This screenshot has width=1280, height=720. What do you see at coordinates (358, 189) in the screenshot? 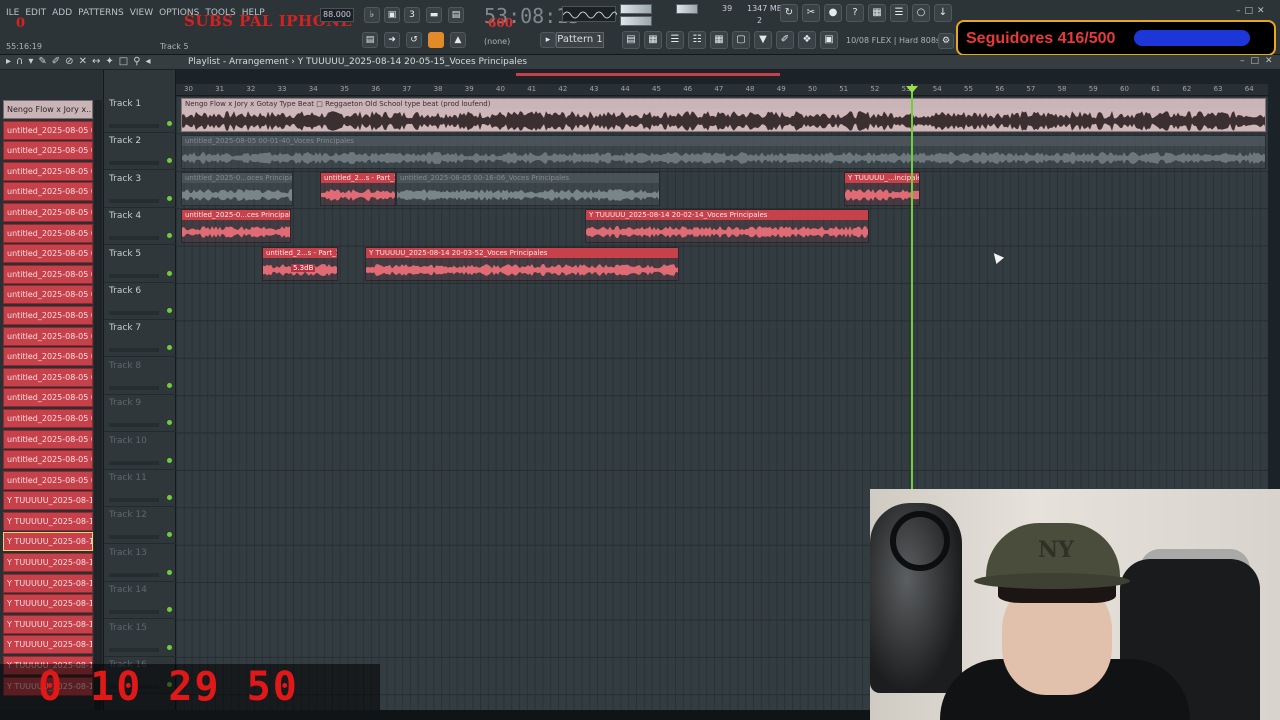
I see `clip-t3b: untitled_2...s - Part_1` at bounding box center [358, 189].